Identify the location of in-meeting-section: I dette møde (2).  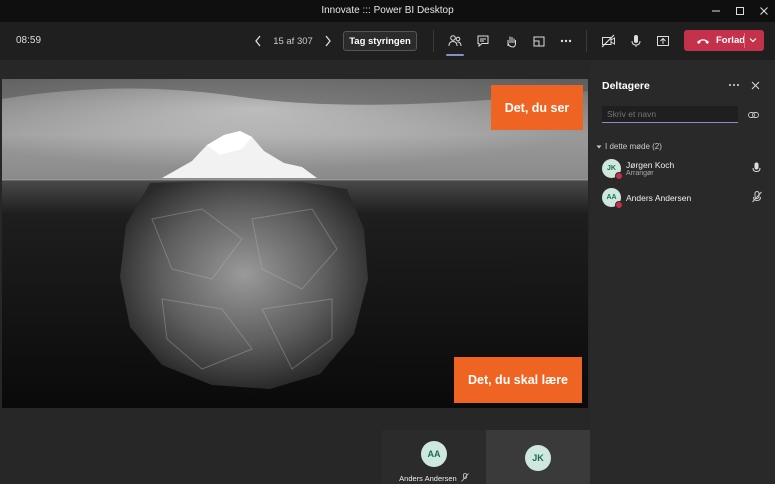
(629, 146).